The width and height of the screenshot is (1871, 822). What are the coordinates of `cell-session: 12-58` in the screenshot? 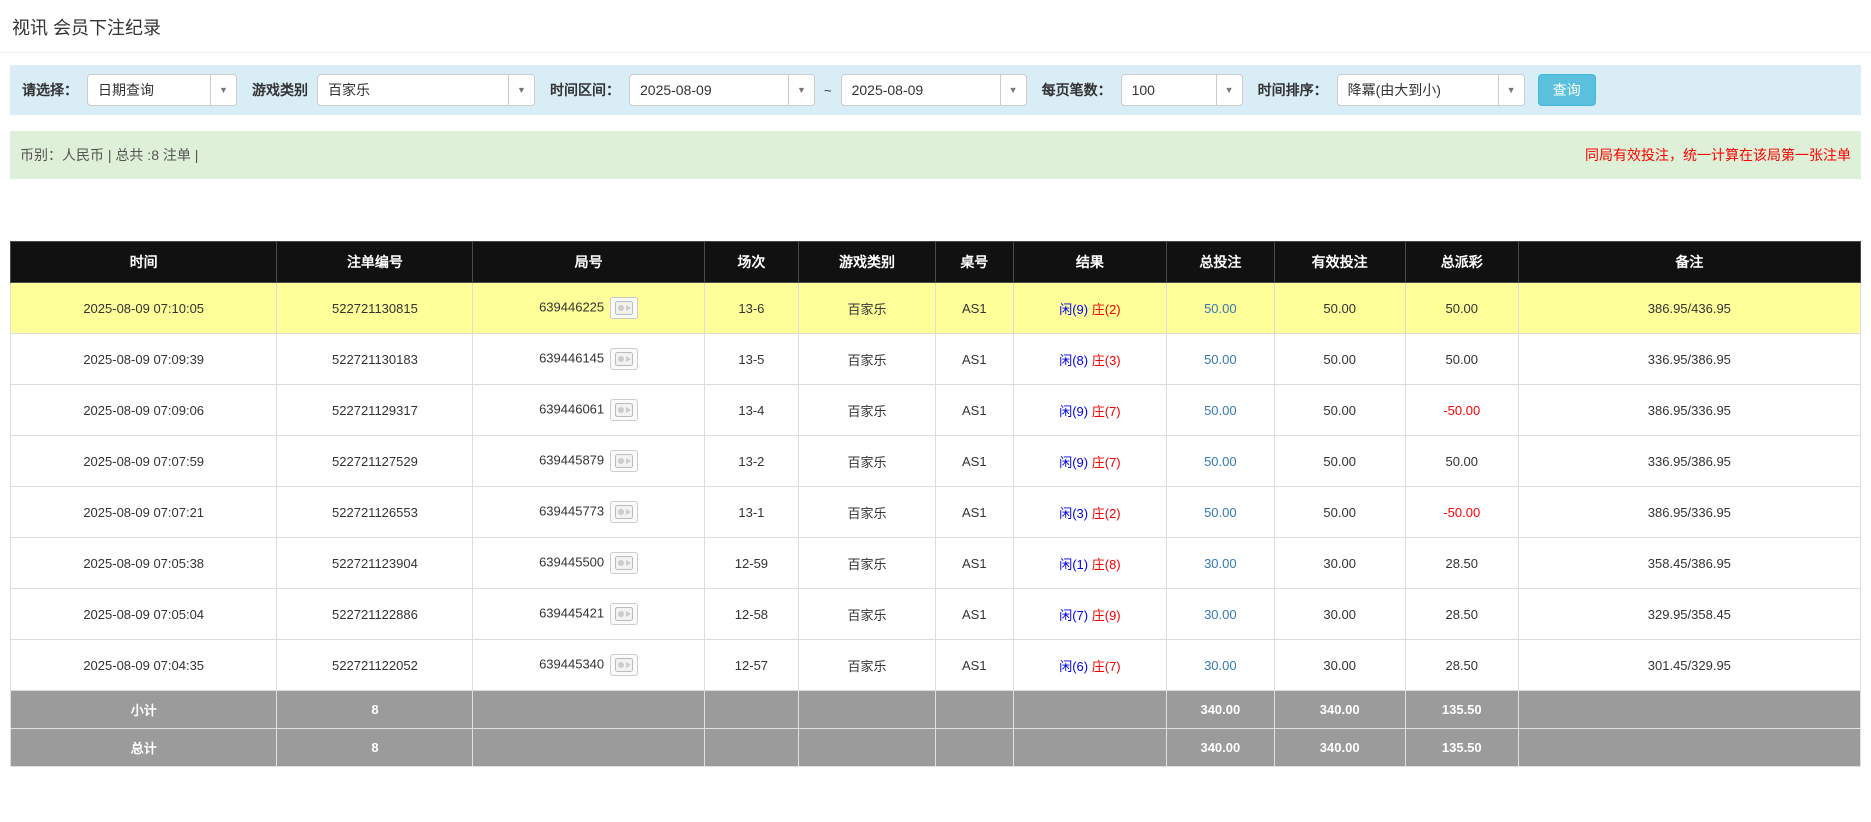 It's located at (751, 614).